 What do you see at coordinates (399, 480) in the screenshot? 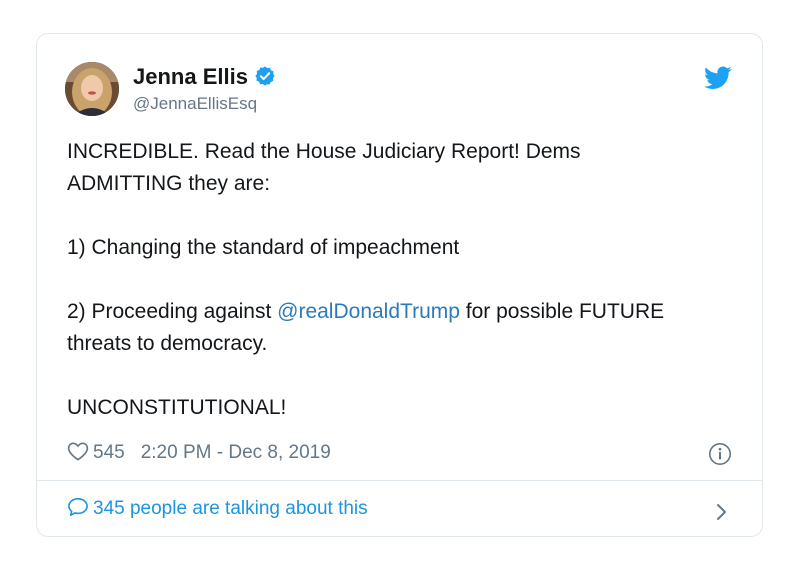
I see `divider` at bounding box center [399, 480].